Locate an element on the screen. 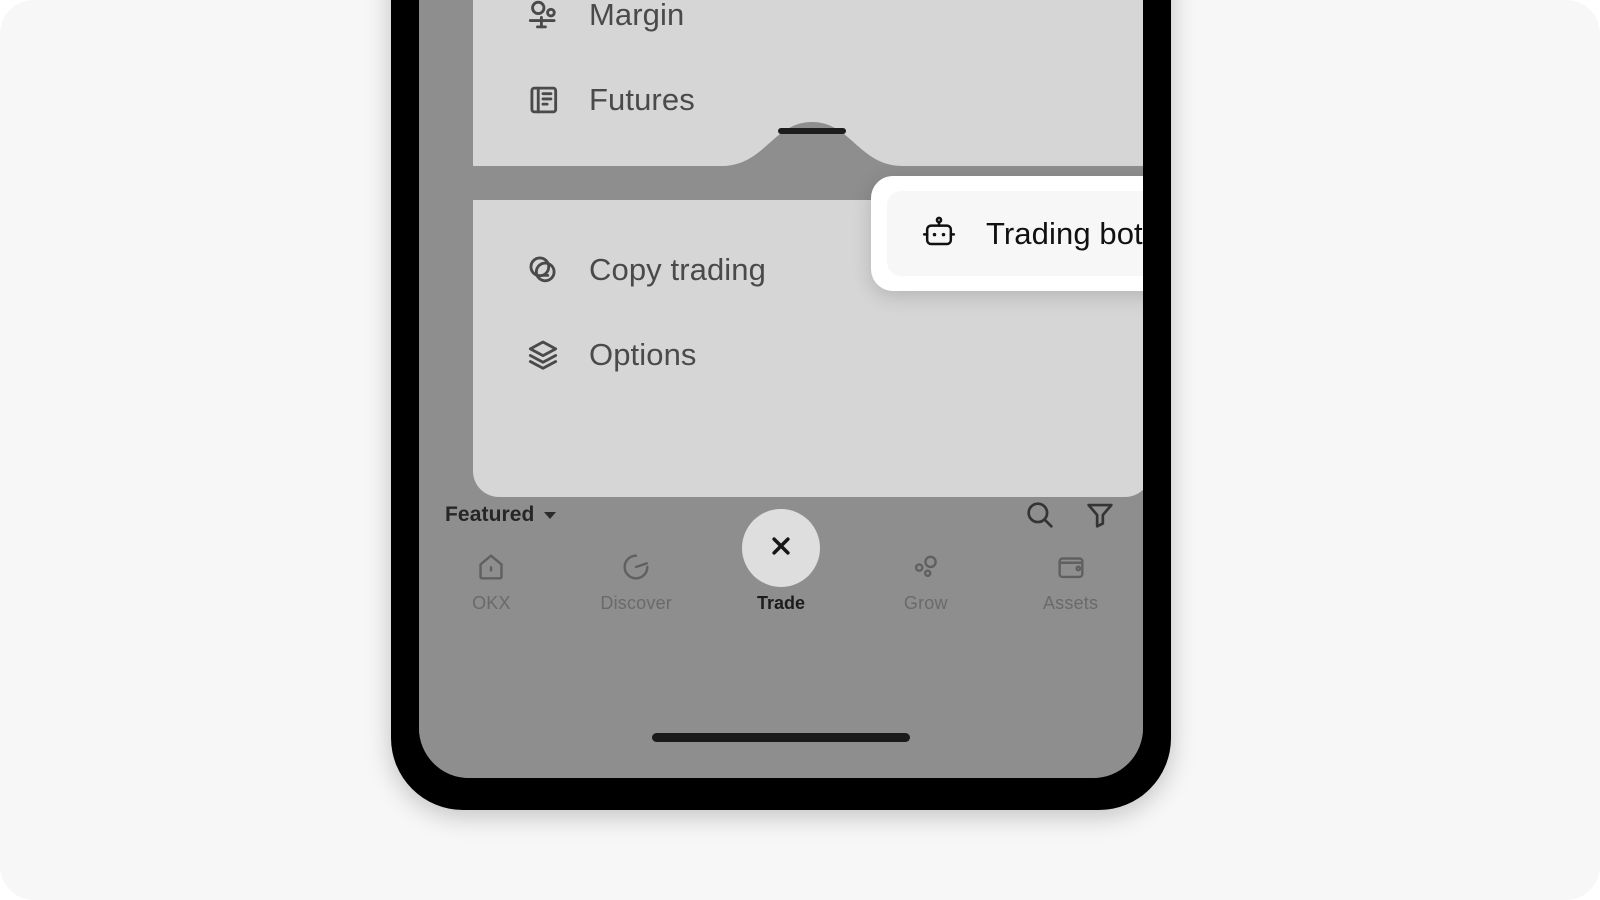  menu-item-label: Options is located at coordinates (643, 354).